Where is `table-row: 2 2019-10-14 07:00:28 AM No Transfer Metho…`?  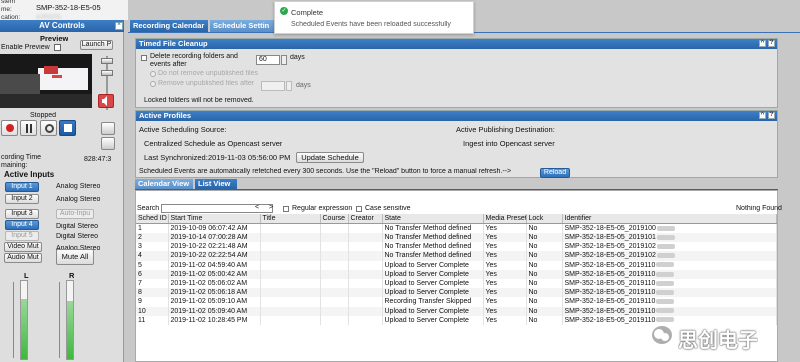 table-row: 2 2019-10-14 07:00:28 AM No Transfer Metho… is located at coordinates (456, 238).